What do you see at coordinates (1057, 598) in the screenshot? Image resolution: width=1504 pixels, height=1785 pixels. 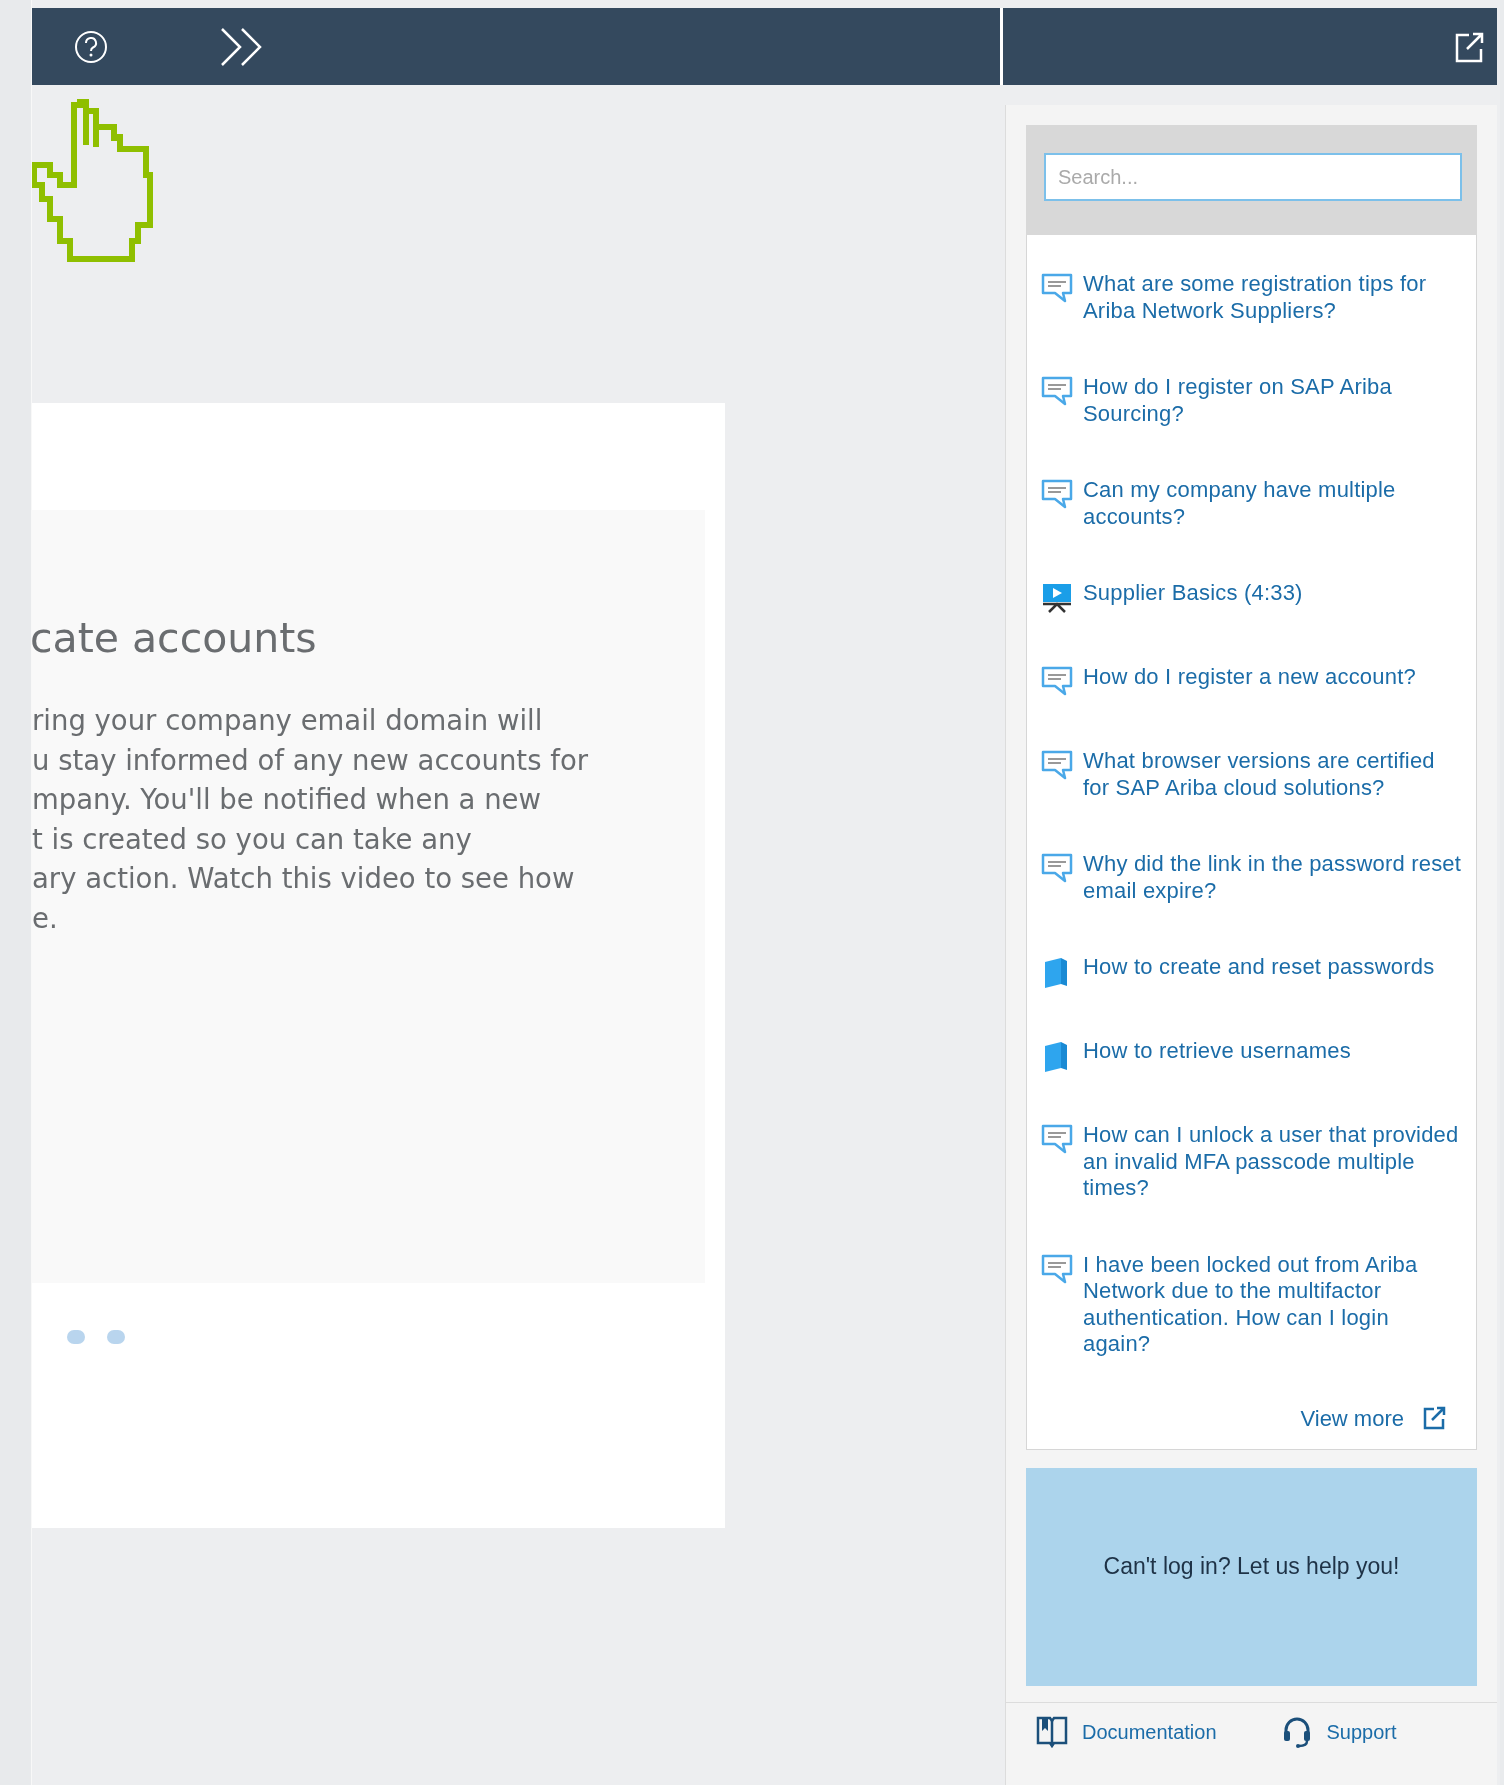 I see `video-screen-icon` at bounding box center [1057, 598].